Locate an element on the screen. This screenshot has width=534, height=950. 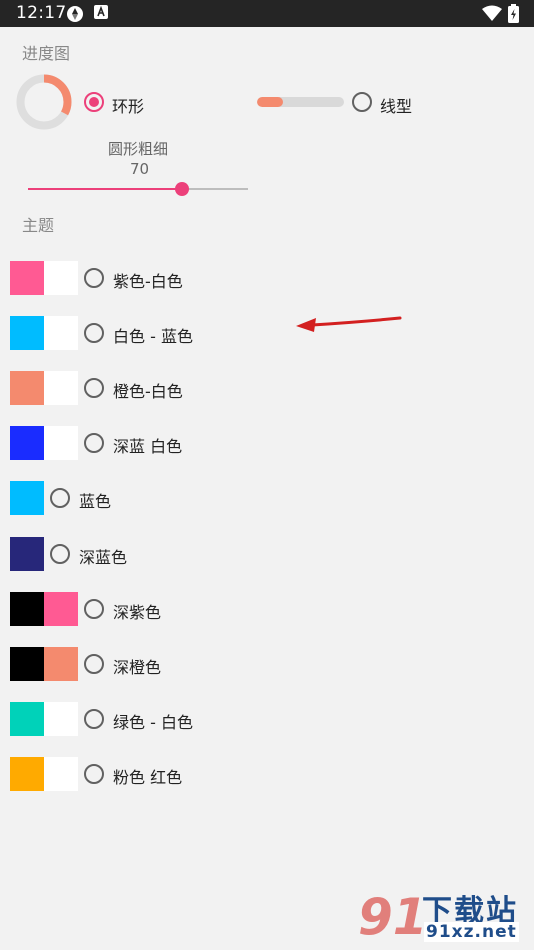
linear-progress-preview is located at coordinates (300, 102).